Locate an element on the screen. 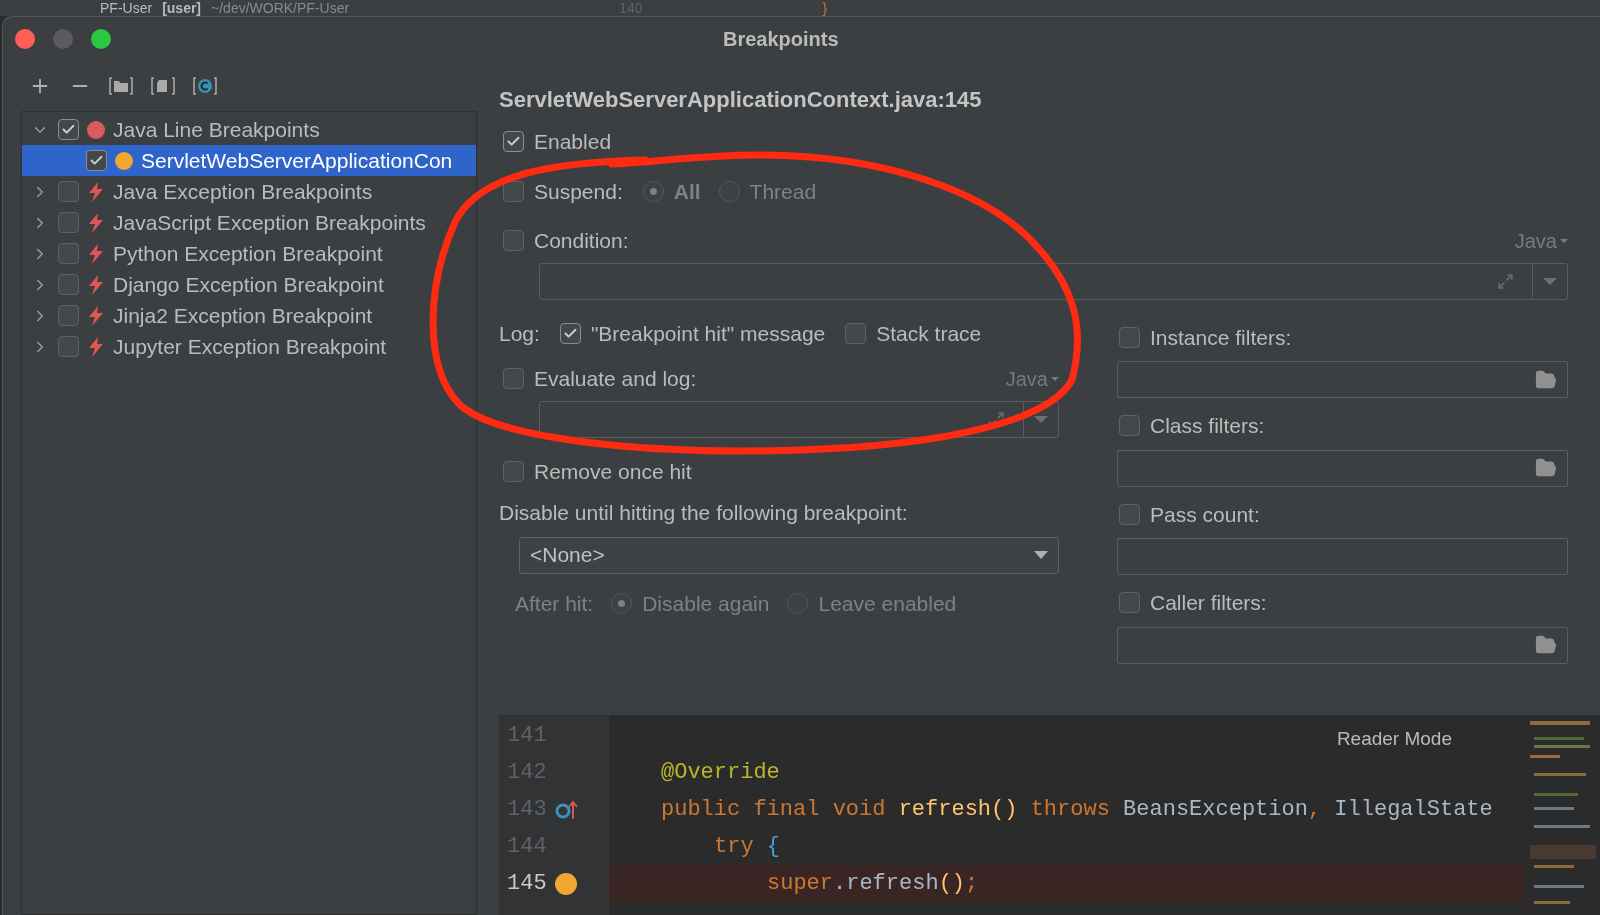 The width and height of the screenshot is (1600, 915). checkbox-label: Condition: is located at coordinates (582, 241).